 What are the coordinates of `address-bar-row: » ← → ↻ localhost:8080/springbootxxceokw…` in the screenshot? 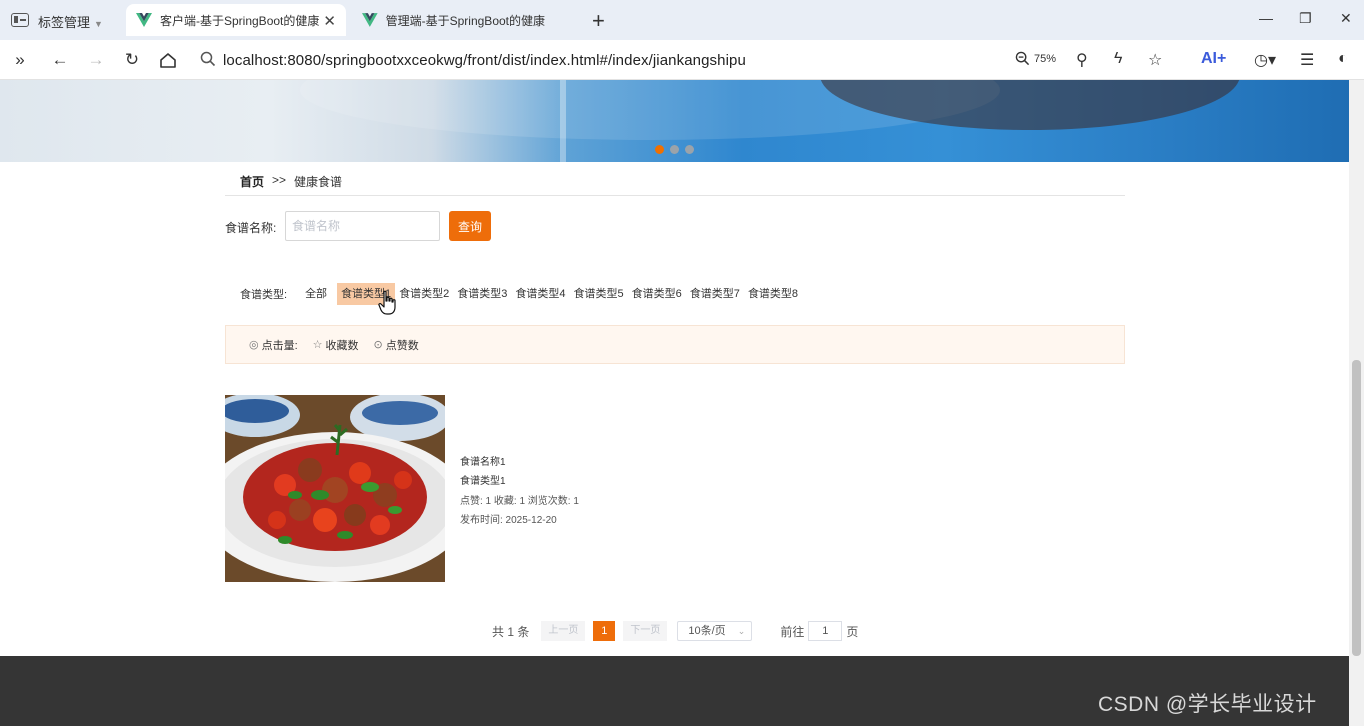 It's located at (682, 60).